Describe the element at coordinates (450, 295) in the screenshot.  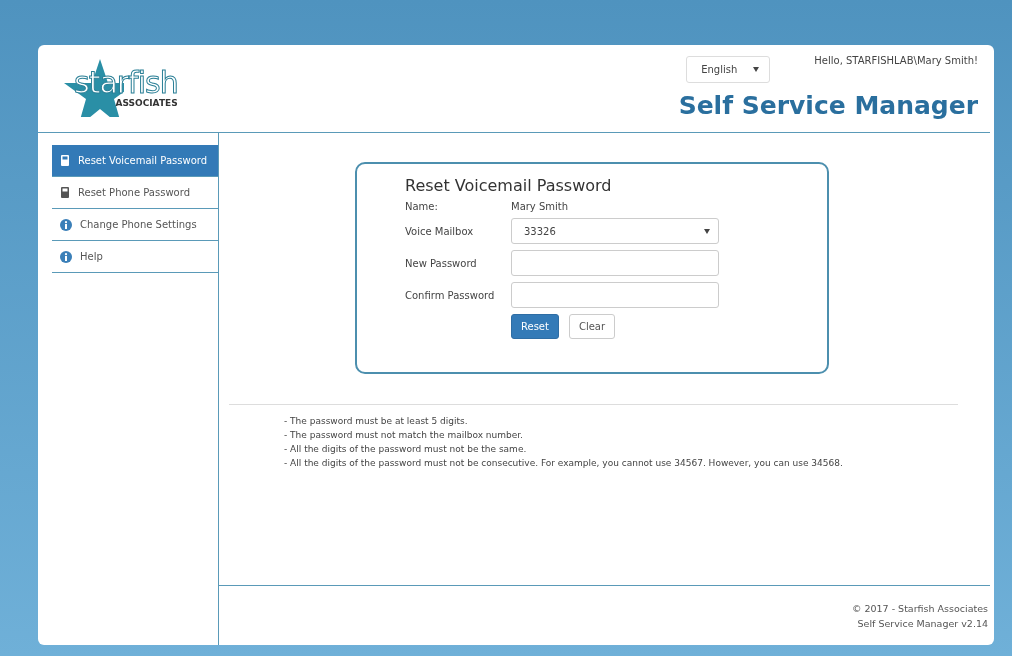
I see `field-label: Confirm Password` at that location.